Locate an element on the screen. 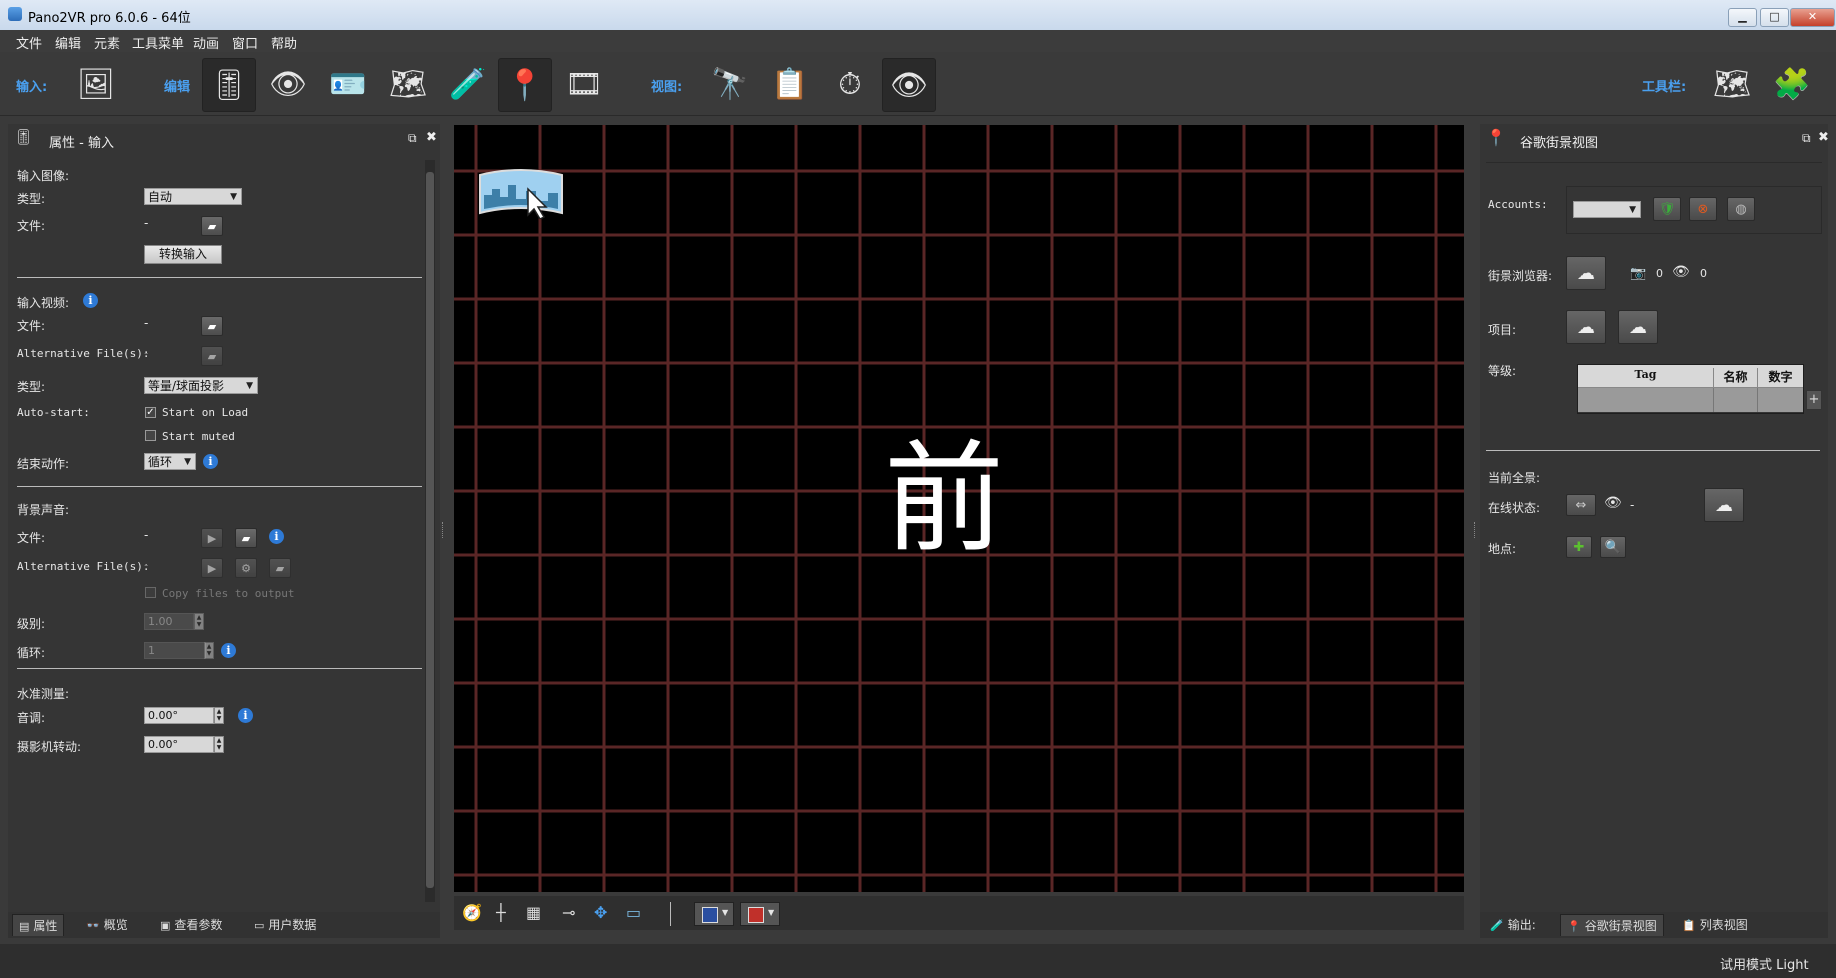 The width and height of the screenshot is (1836, 978). patch-tool-icon: 🧪 is located at coordinates (468, 84).